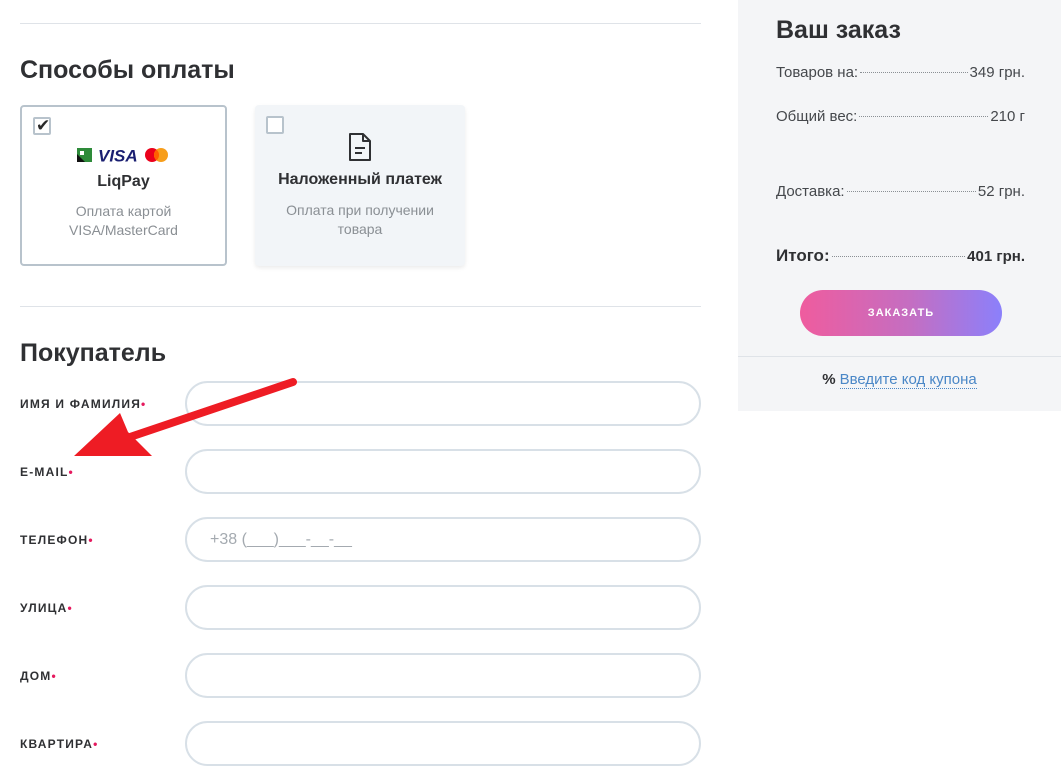  I want to click on phone-input, so click(443, 539).